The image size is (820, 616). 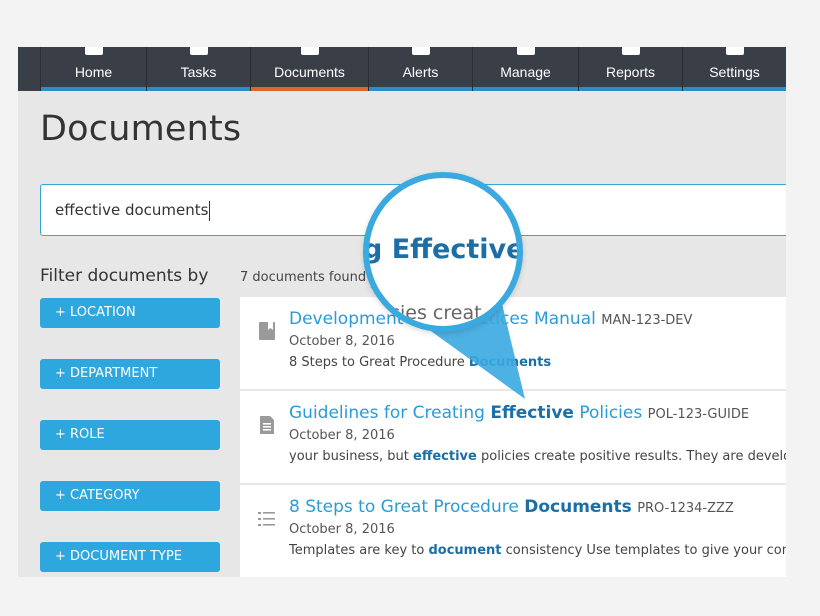 I want to click on magnified-snippet: licies creat, so click(x=430, y=313).